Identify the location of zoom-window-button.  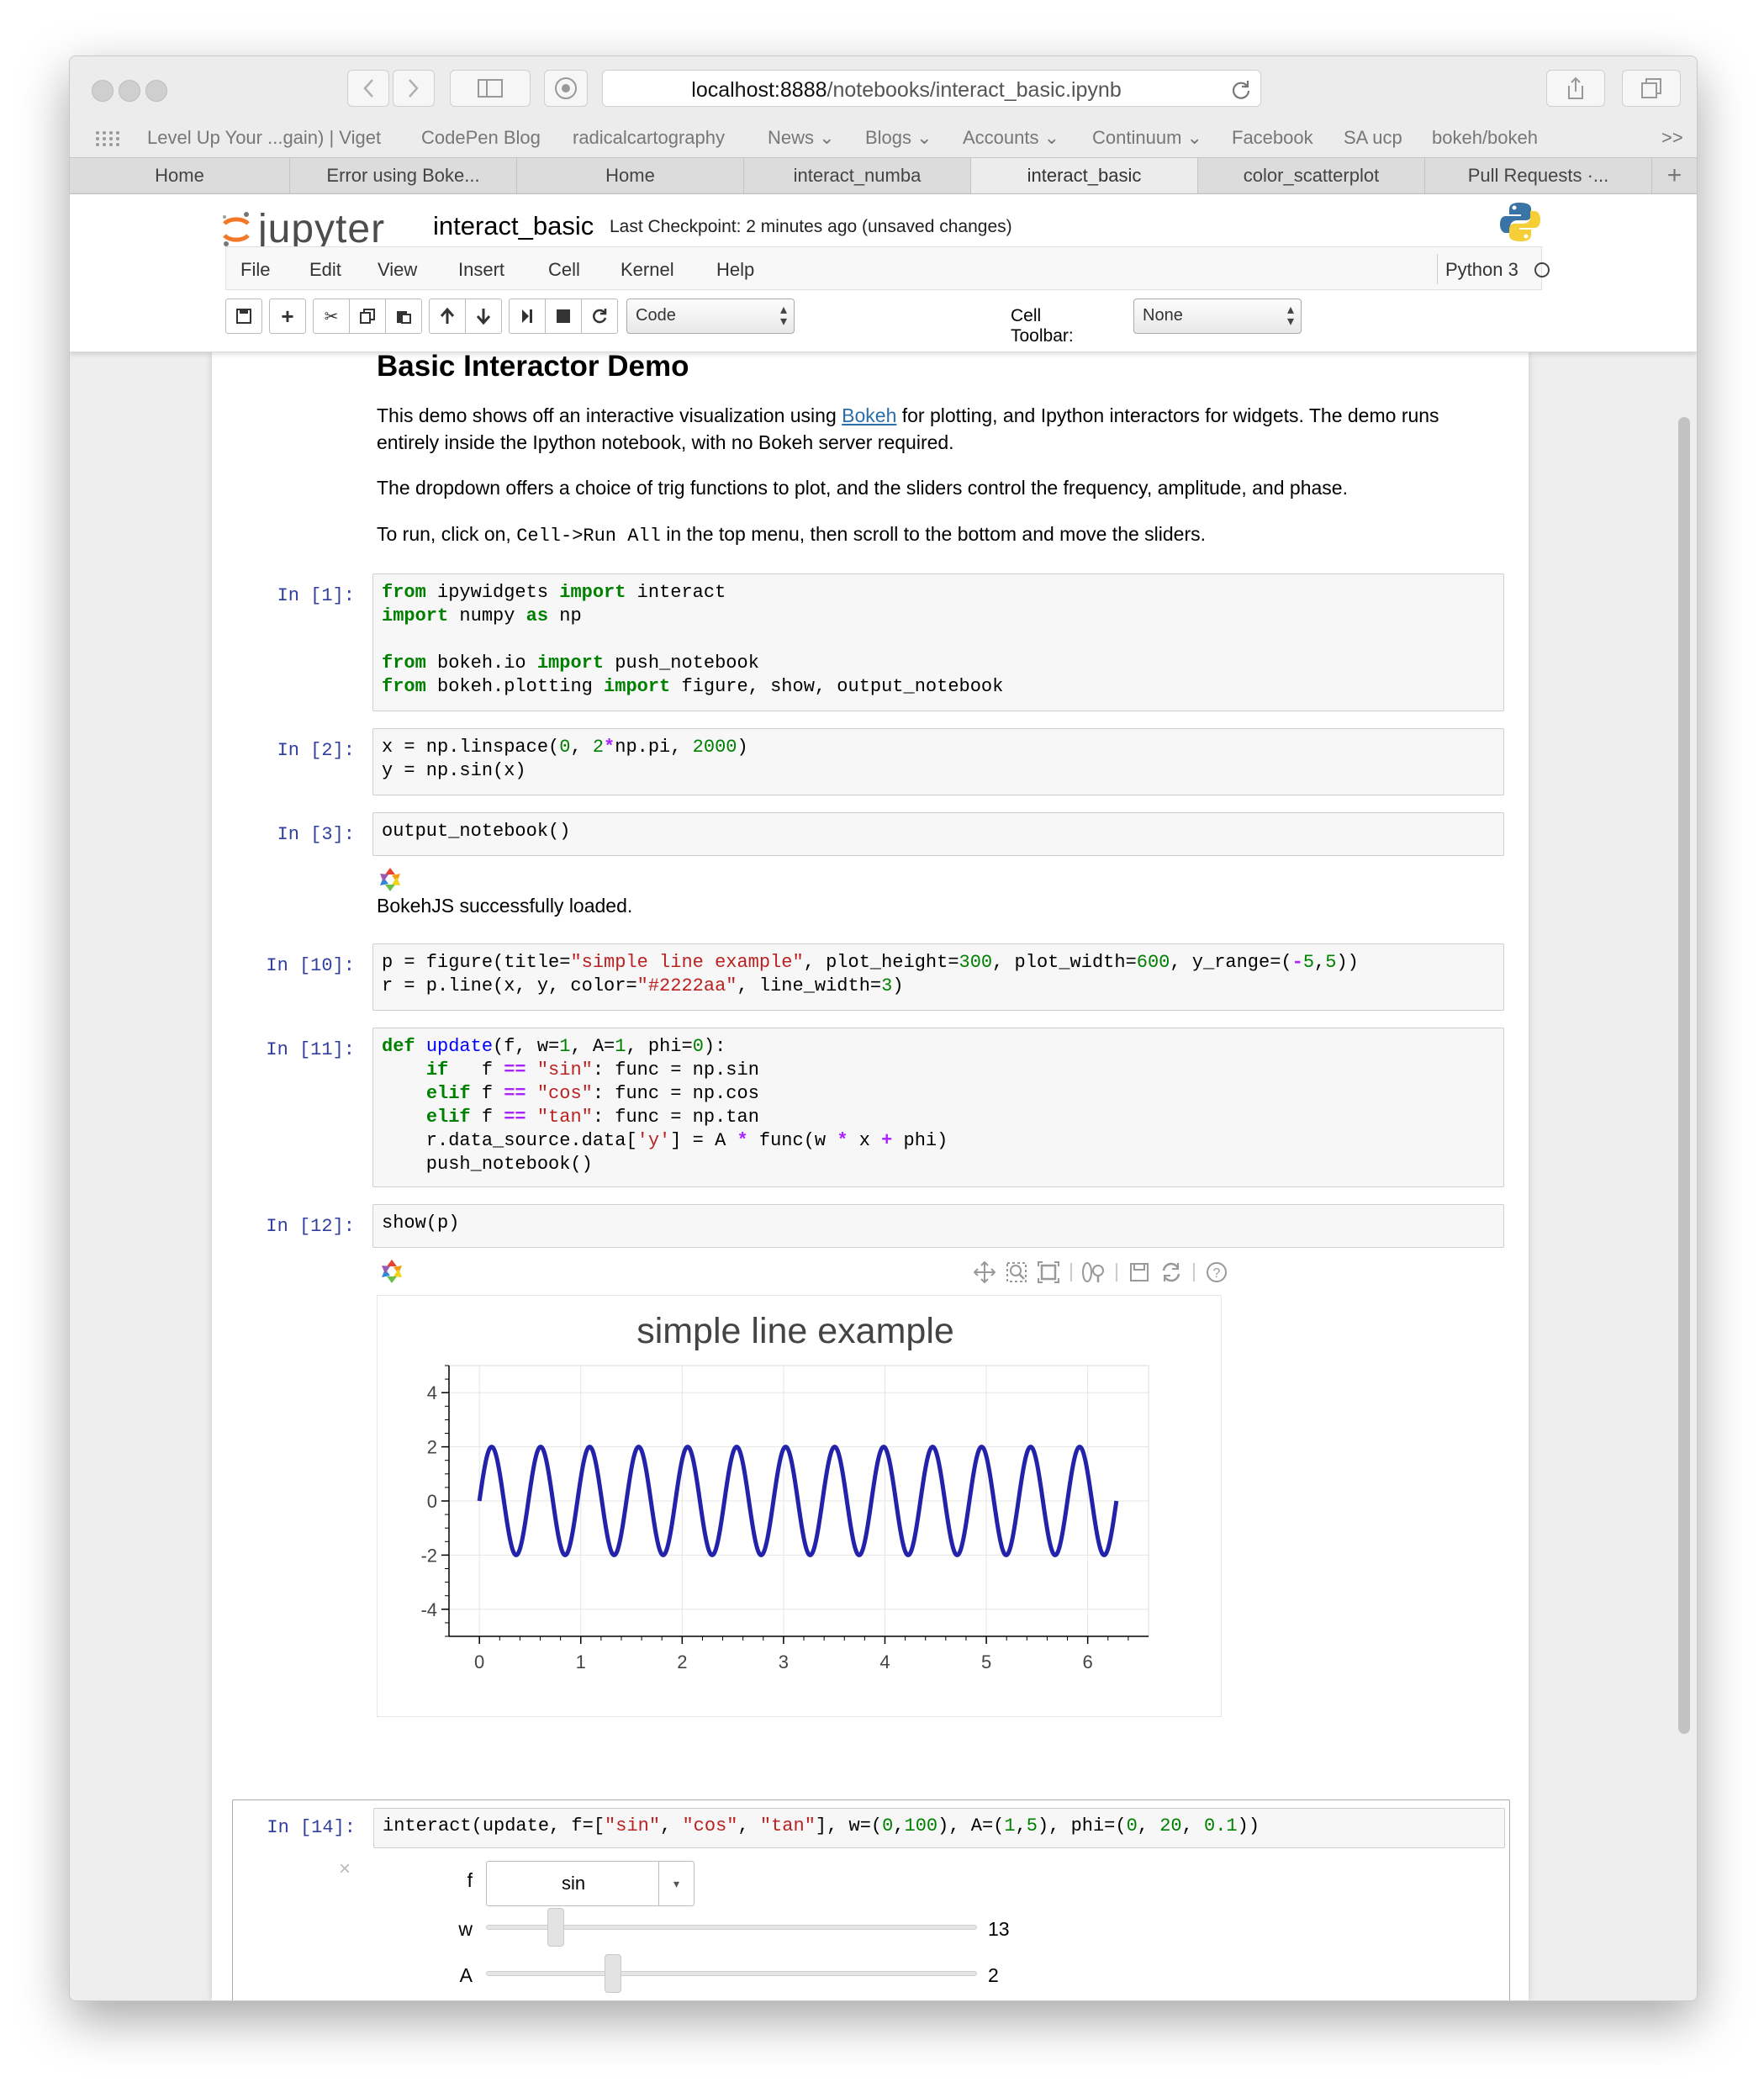
(156, 91).